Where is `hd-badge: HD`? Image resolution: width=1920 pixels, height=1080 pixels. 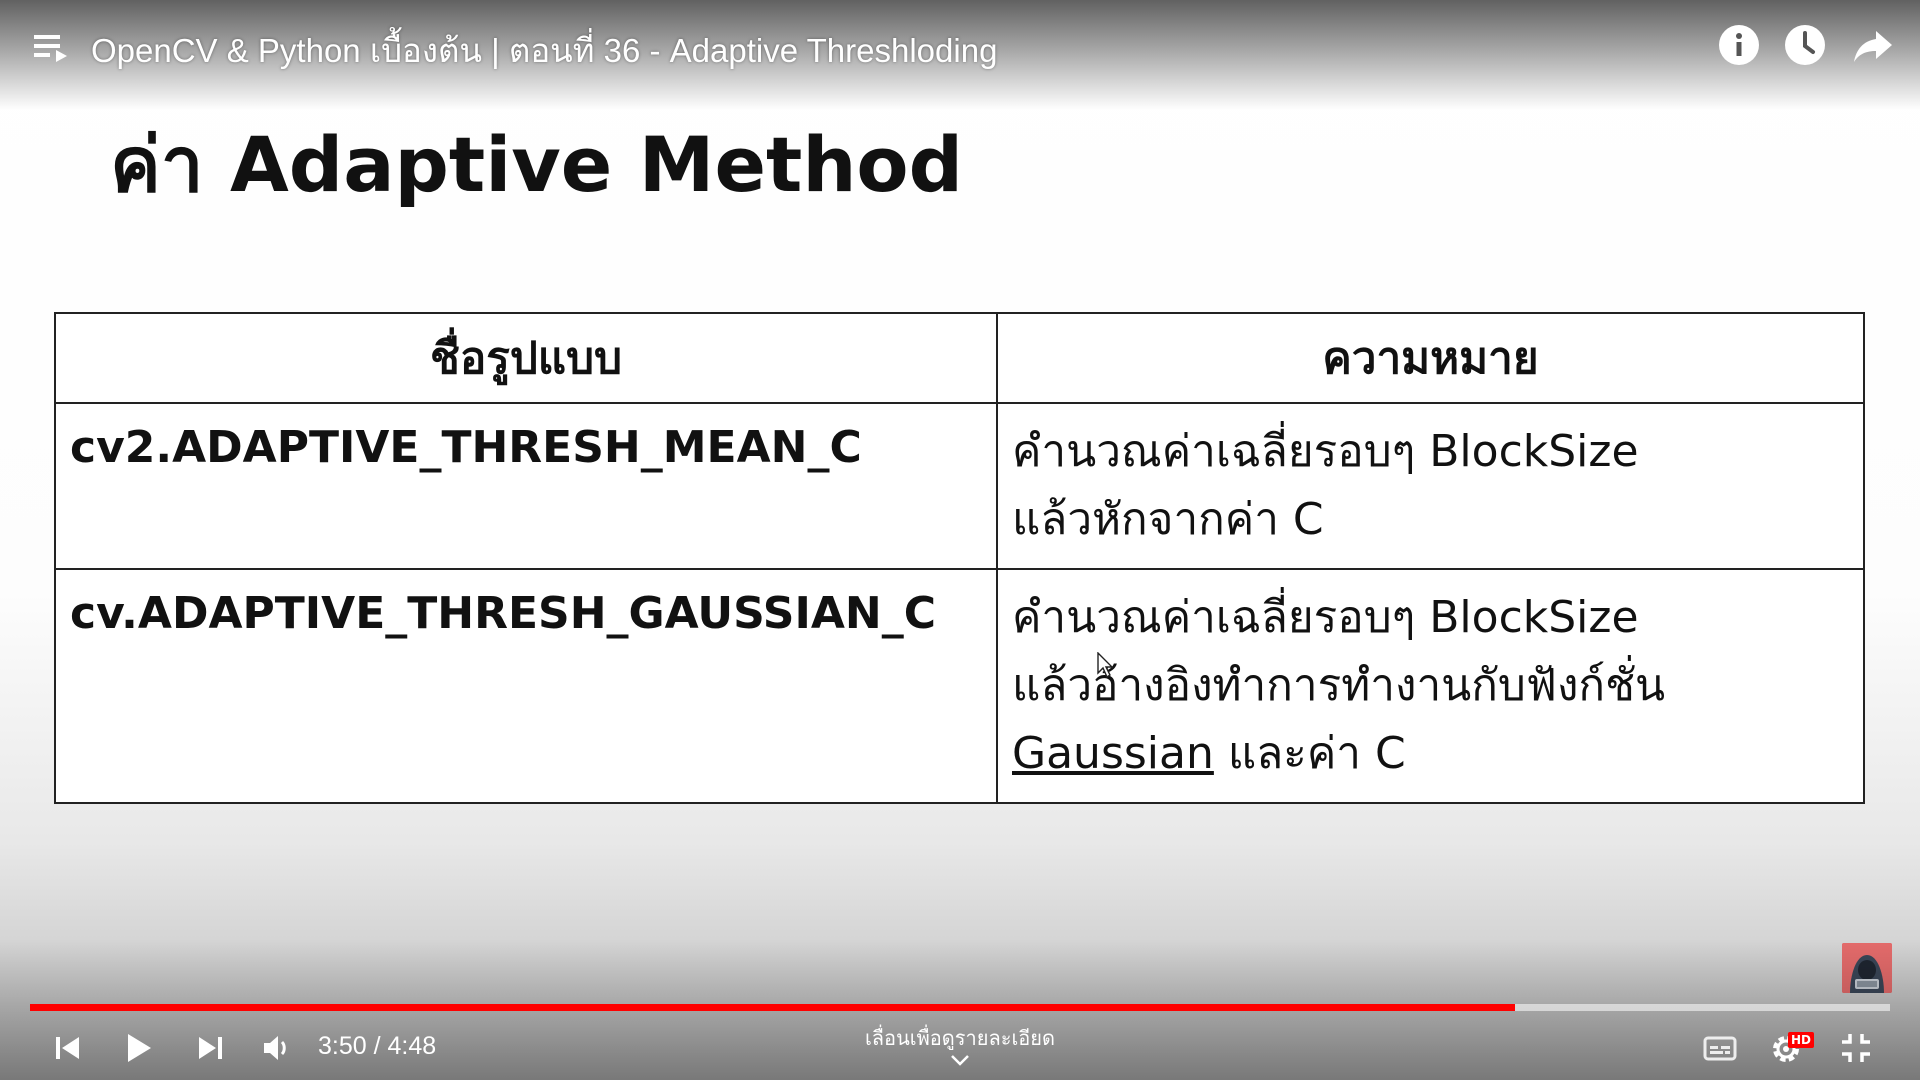
hd-badge: HD is located at coordinates (1801, 1040).